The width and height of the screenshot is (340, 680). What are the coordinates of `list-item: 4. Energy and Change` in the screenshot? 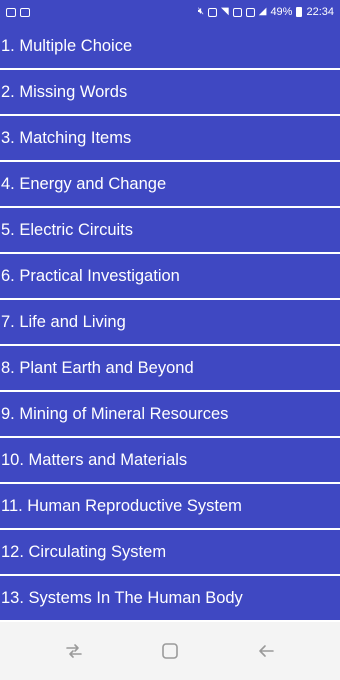 It's located at (170, 184).